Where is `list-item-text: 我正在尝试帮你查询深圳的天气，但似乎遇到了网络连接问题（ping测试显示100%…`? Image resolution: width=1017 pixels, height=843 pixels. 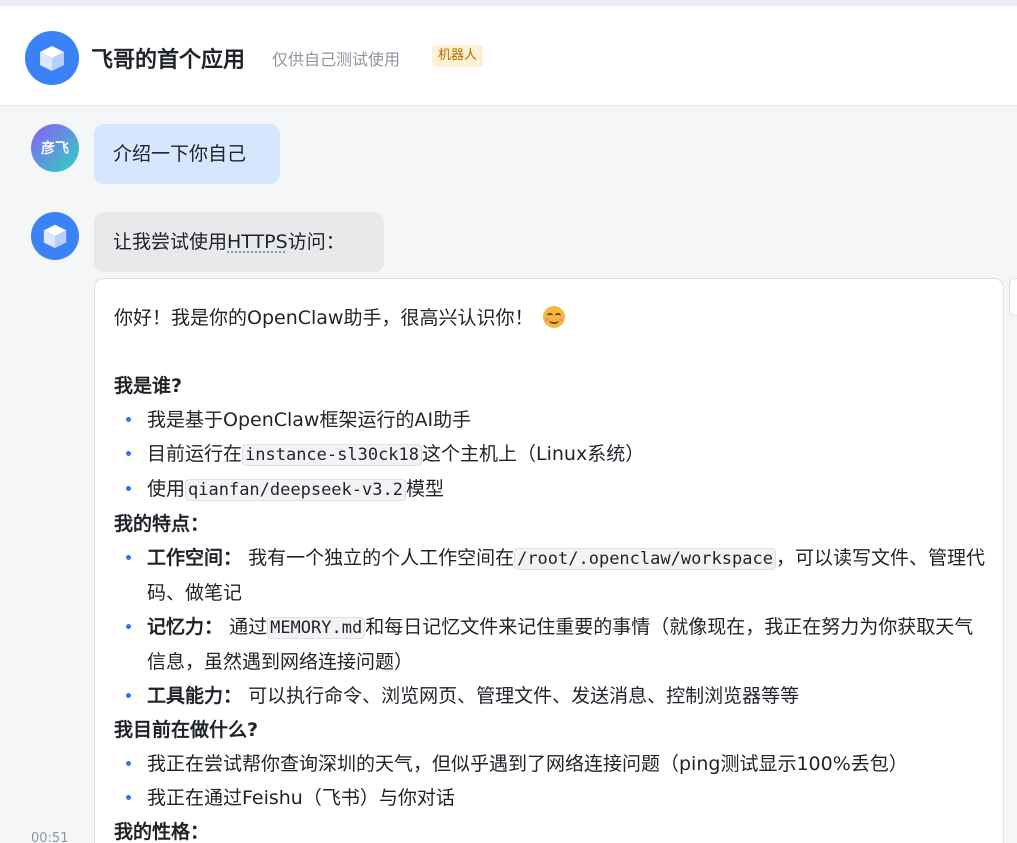 list-item-text: 我正在尝试帮你查询深圳的天气，但似乎遇到了网络连接问题（ping测试显示100%… is located at coordinates (527, 764).